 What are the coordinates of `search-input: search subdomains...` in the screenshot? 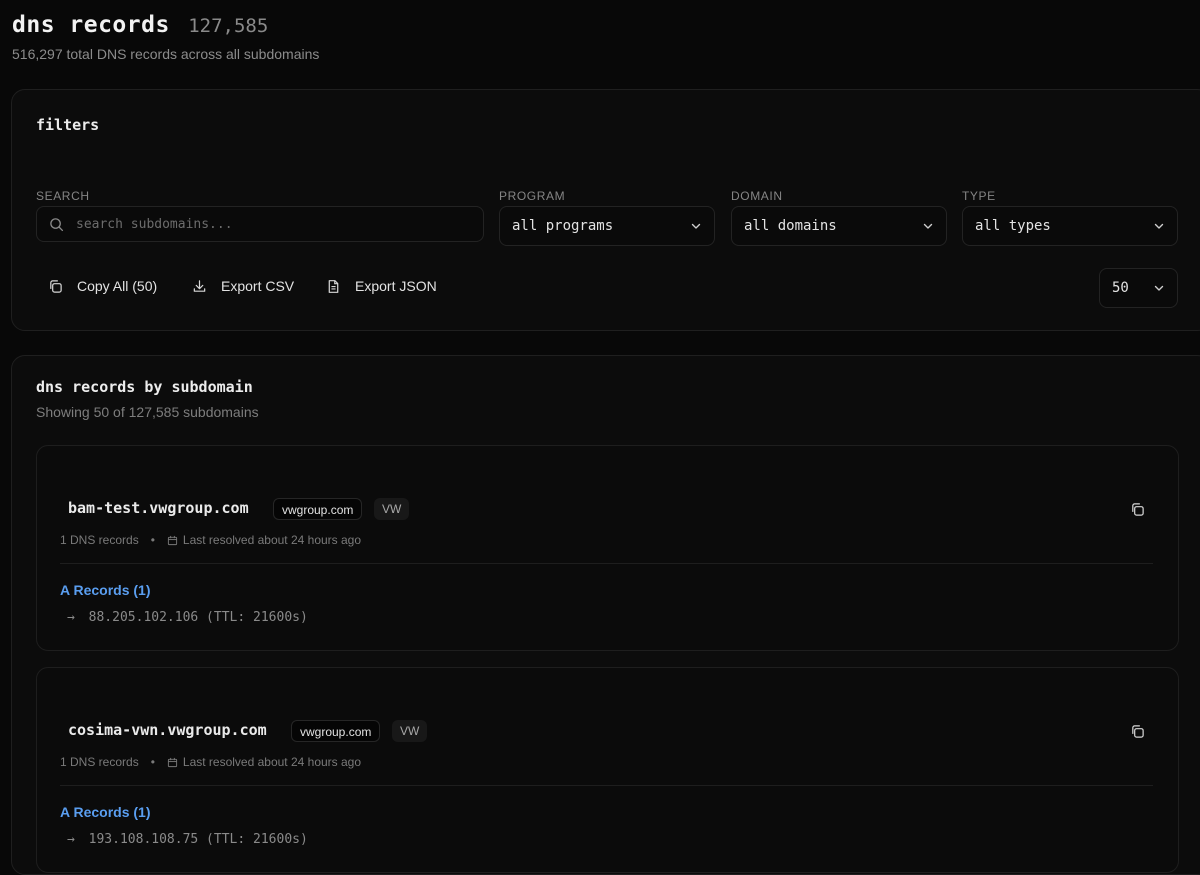 It's located at (260, 224).